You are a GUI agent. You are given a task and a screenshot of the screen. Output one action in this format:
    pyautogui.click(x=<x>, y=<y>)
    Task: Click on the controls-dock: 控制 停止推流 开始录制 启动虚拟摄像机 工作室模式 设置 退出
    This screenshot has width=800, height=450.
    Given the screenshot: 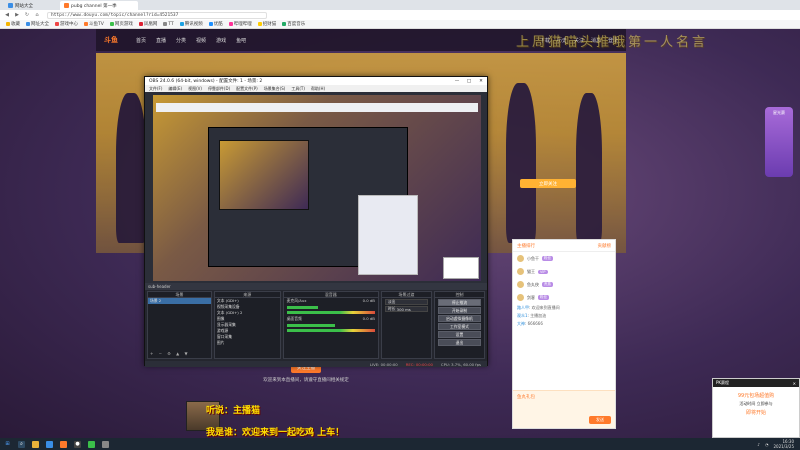 What is the action you would take?
    pyautogui.click(x=459, y=325)
    